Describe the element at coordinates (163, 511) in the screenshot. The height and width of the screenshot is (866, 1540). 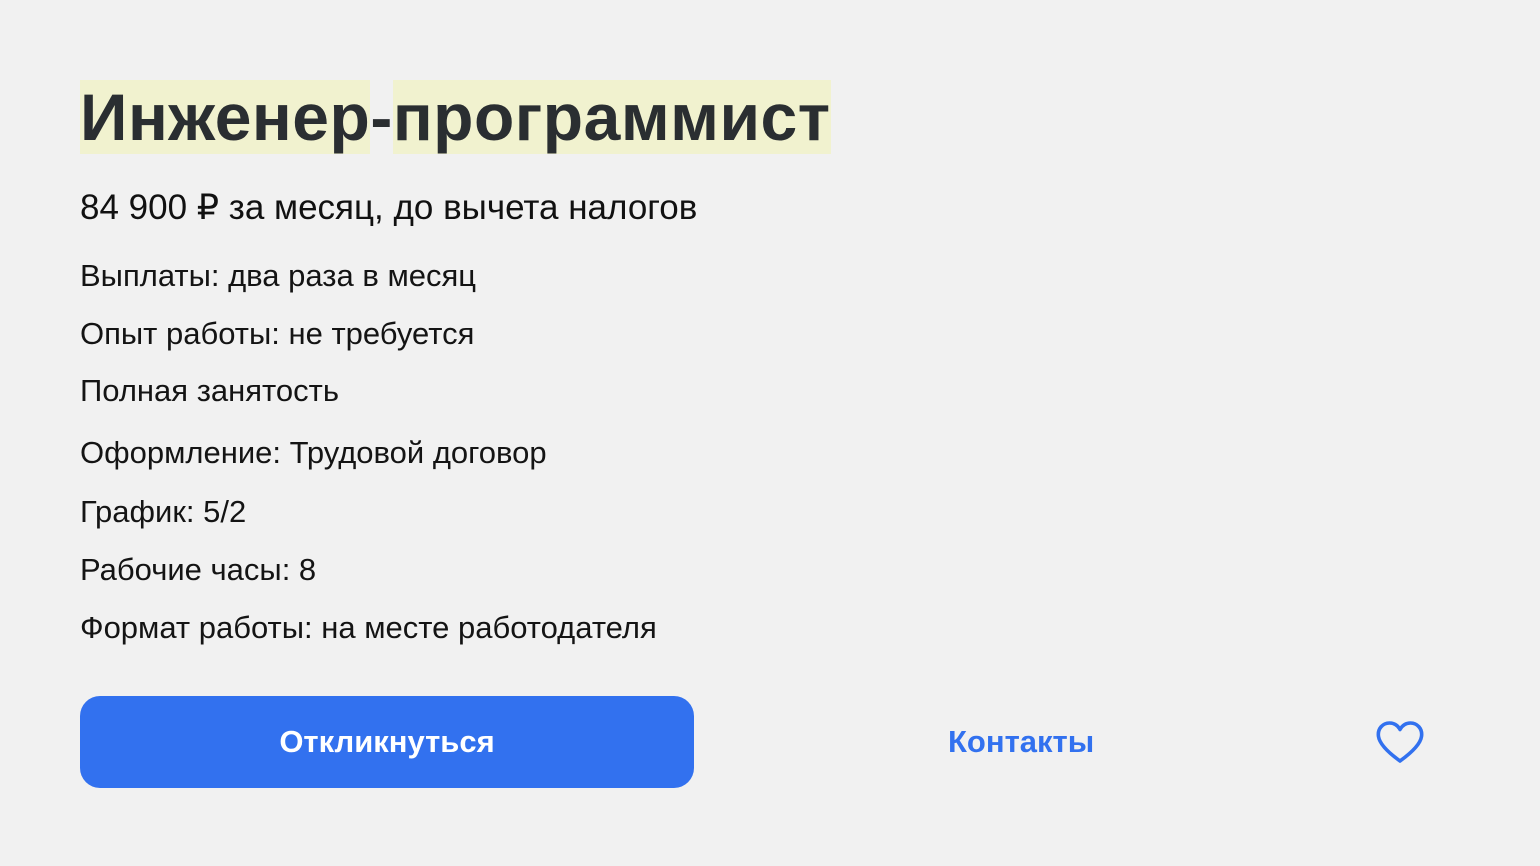
I see `detail-schedule: График: 5/2` at that location.